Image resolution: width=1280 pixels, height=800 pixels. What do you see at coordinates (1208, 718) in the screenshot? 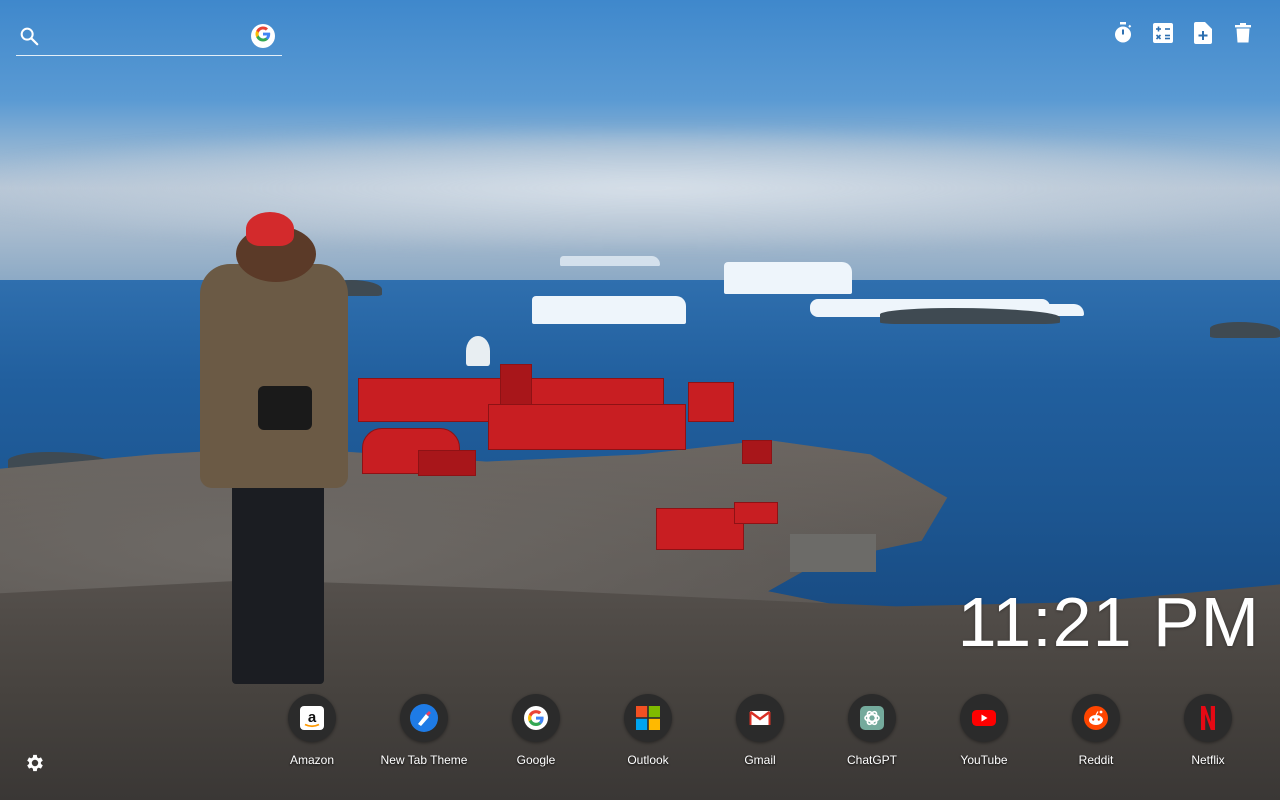
I see `netflix-icon` at bounding box center [1208, 718].